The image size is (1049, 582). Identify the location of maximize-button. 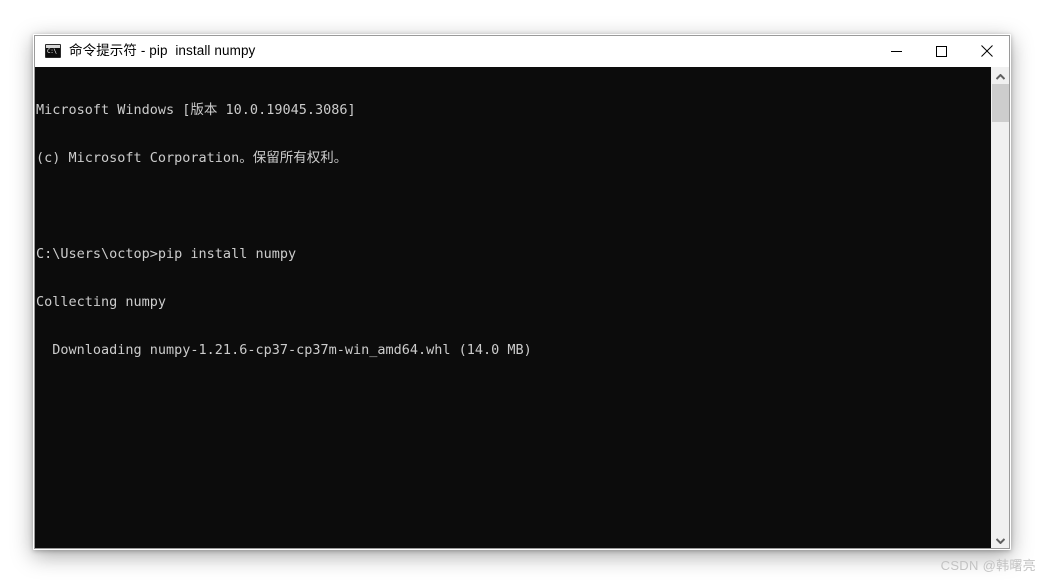
(941, 51).